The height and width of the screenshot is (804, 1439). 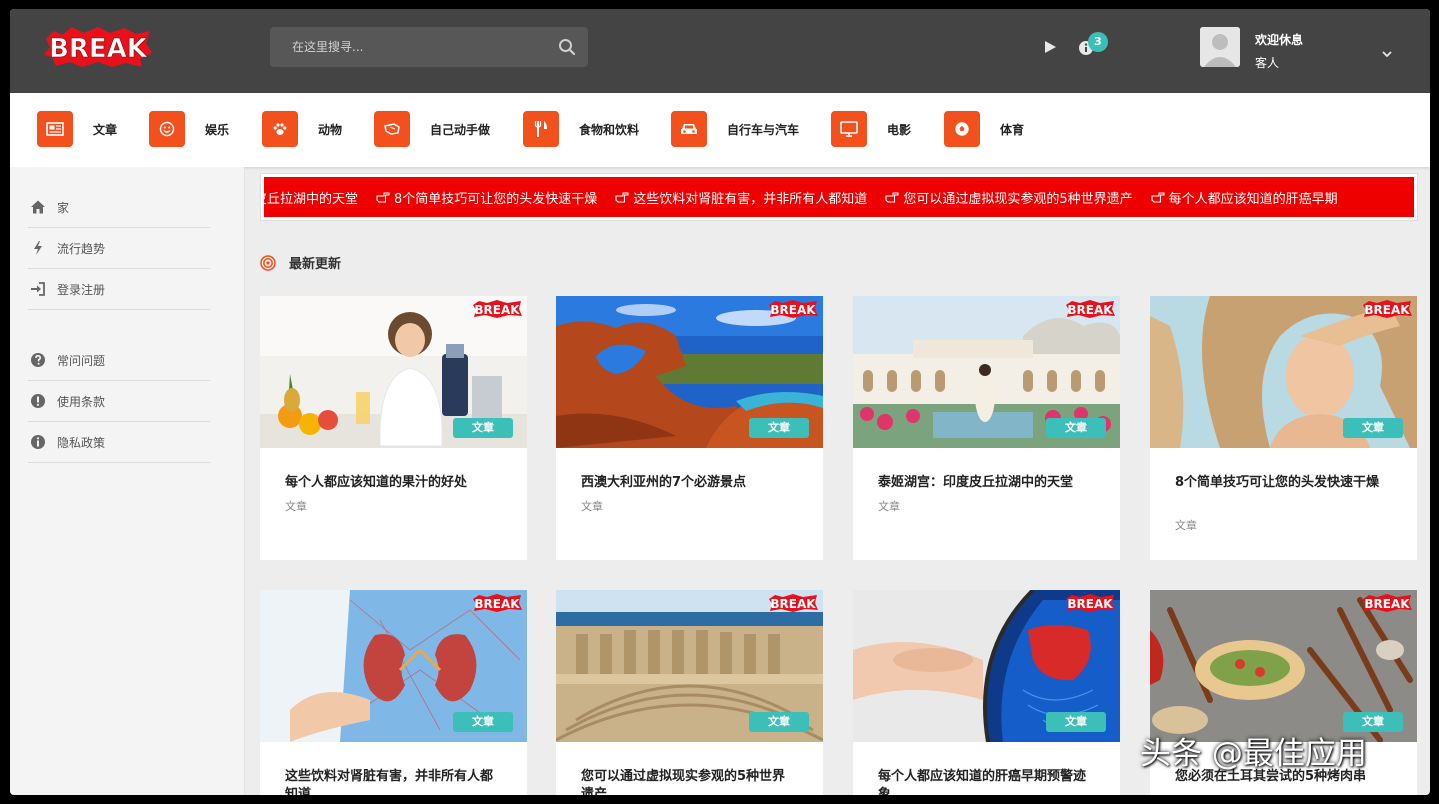 I want to click on category-label: 食物和饮料, so click(x=609, y=129).